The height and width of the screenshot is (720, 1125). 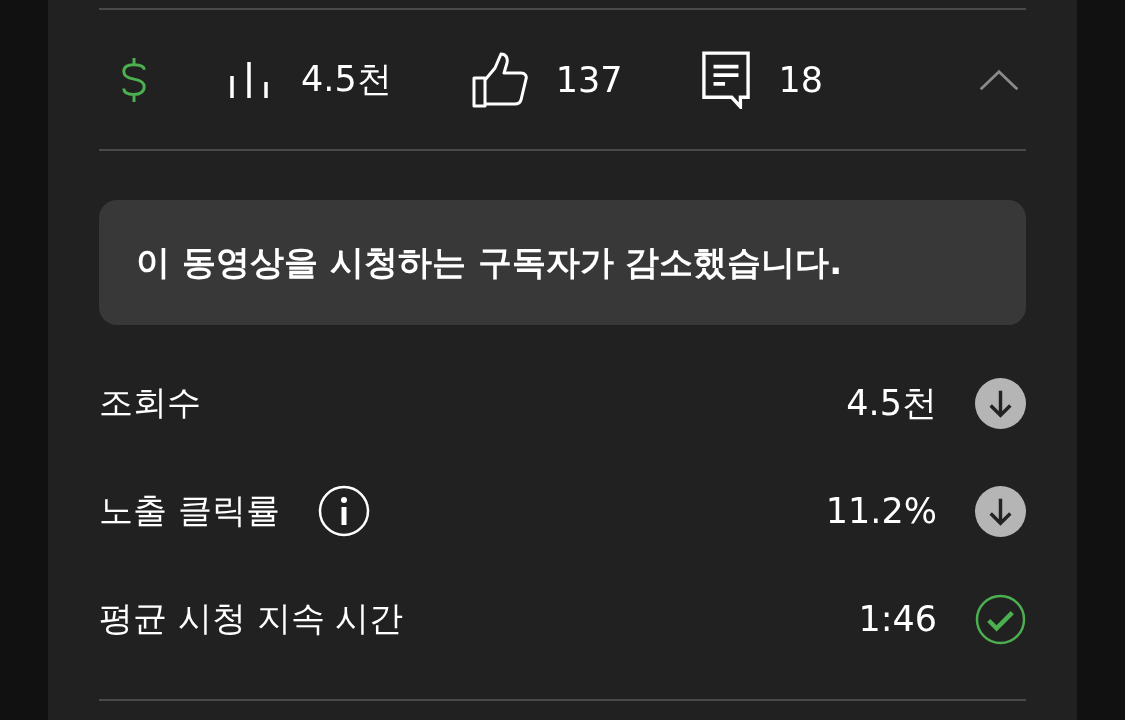 What do you see at coordinates (801, 79) in the screenshot?
I see `stat-count: 18` at bounding box center [801, 79].